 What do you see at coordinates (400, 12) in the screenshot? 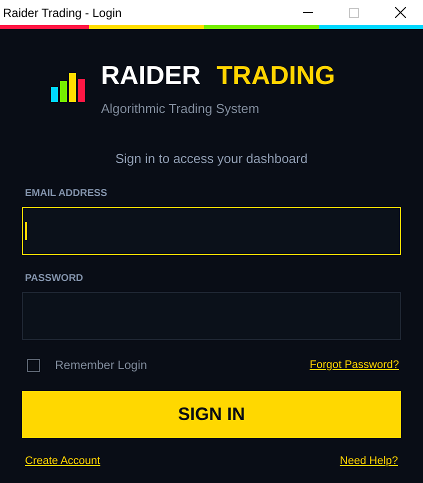
I see `close-icon` at bounding box center [400, 12].